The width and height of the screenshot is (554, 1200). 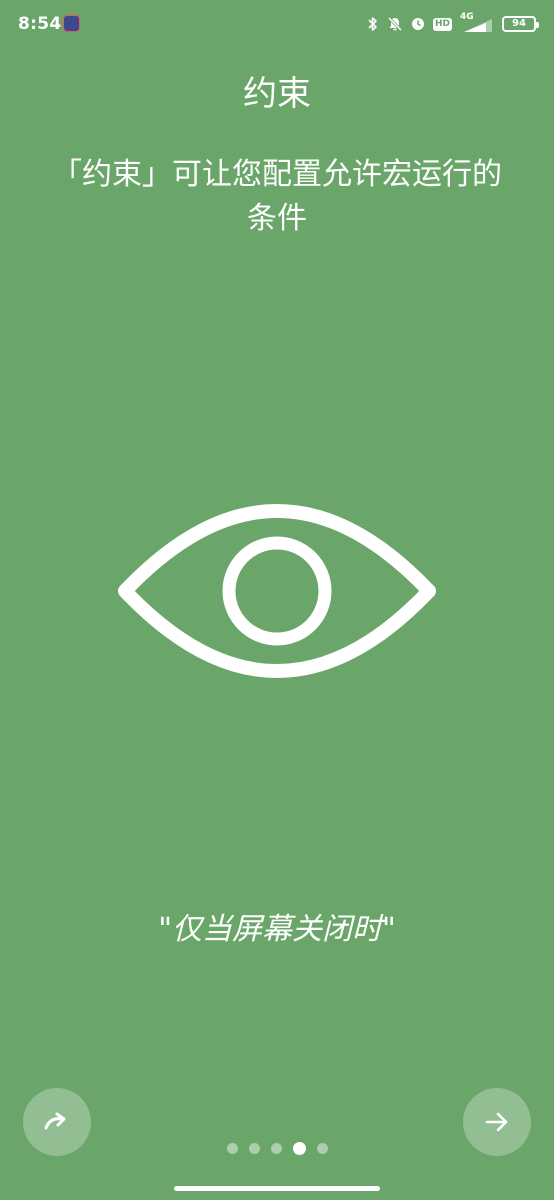 I want to click on status-bar: 8:54 HD 4G 94, so click(x=277, y=25).